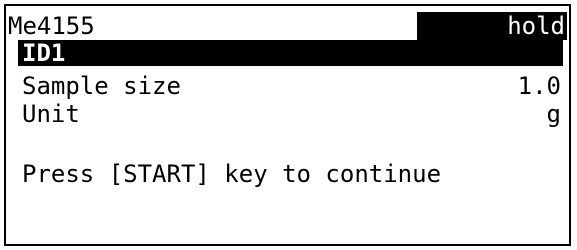  Describe the element at coordinates (539, 86) in the screenshot. I see `sample-size-value: 1.0` at that location.